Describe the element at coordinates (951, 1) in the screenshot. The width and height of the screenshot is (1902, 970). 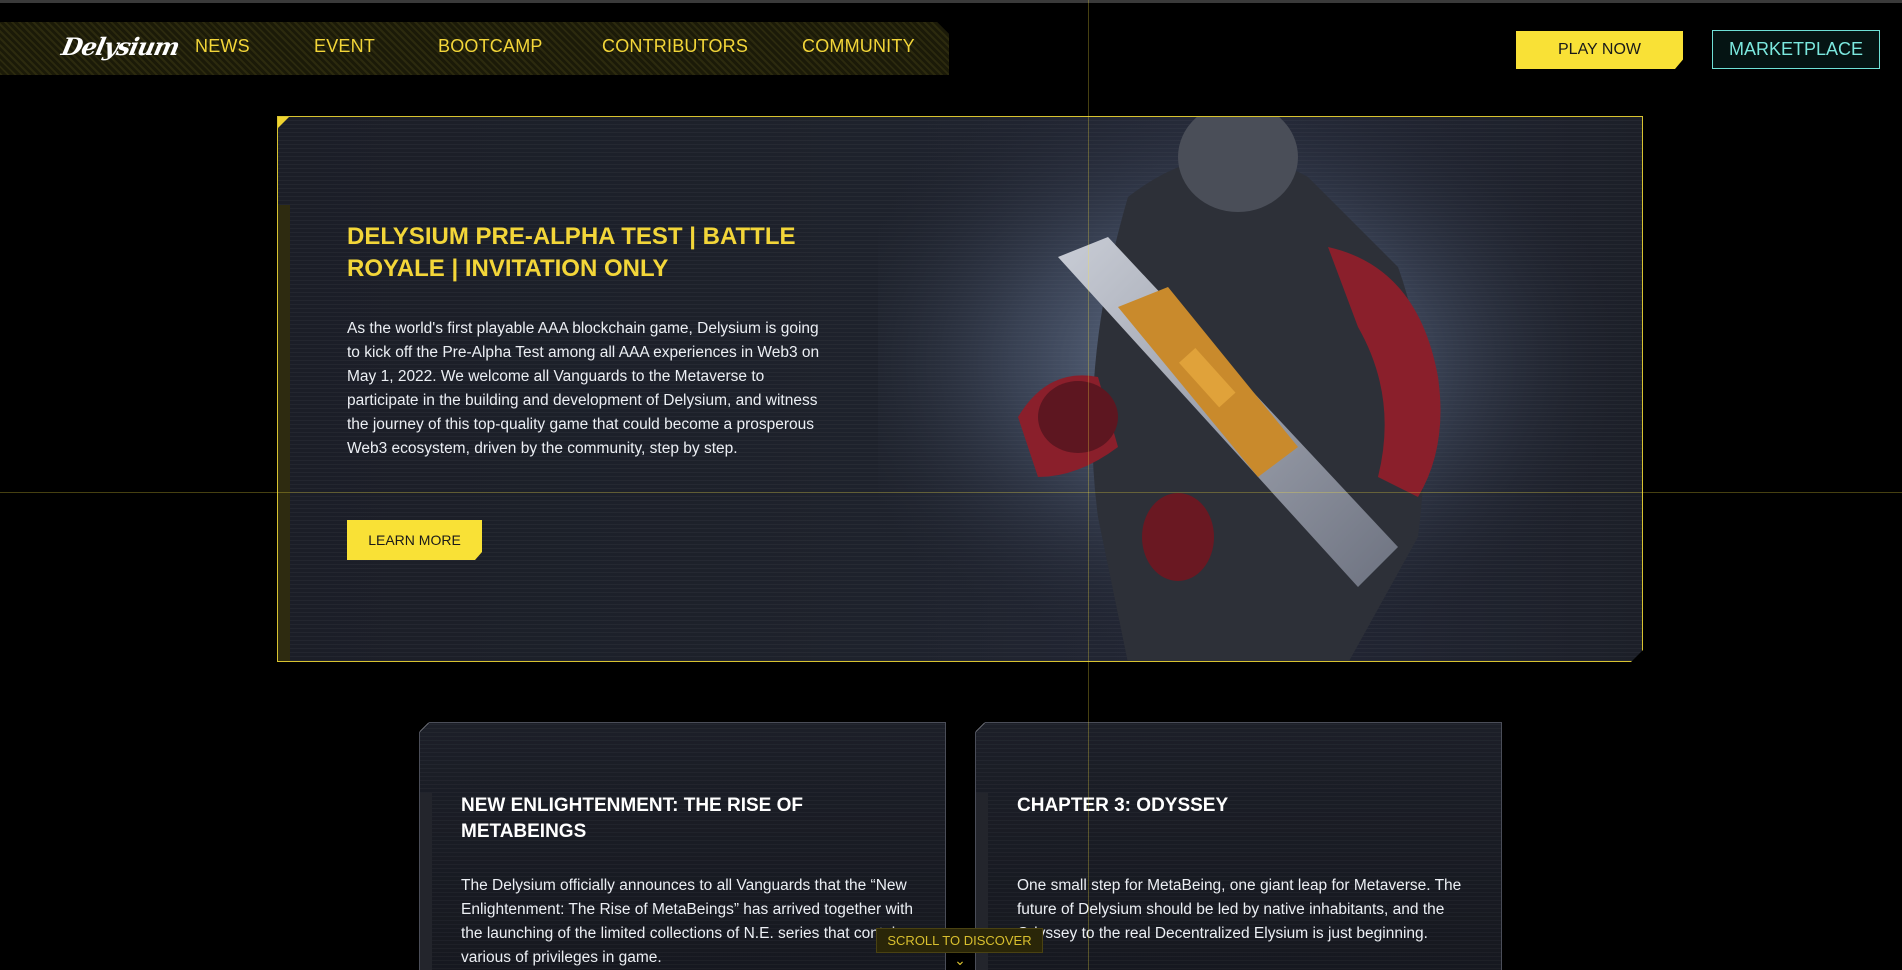
I see `top-border` at that location.